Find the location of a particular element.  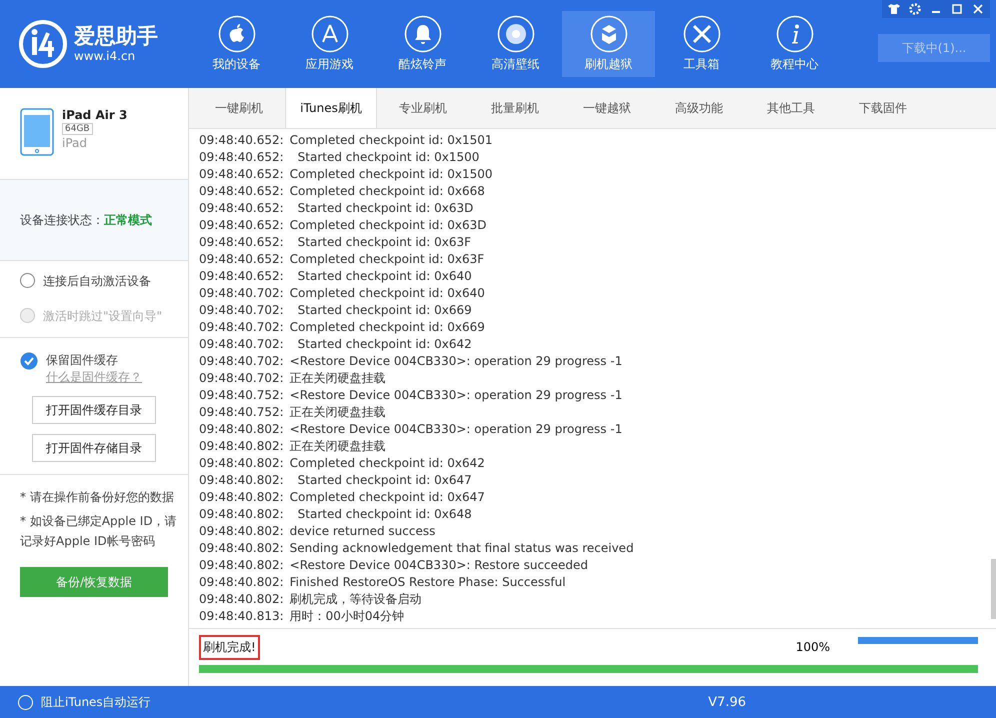

tab: 批量刷机 is located at coordinates (515, 108).